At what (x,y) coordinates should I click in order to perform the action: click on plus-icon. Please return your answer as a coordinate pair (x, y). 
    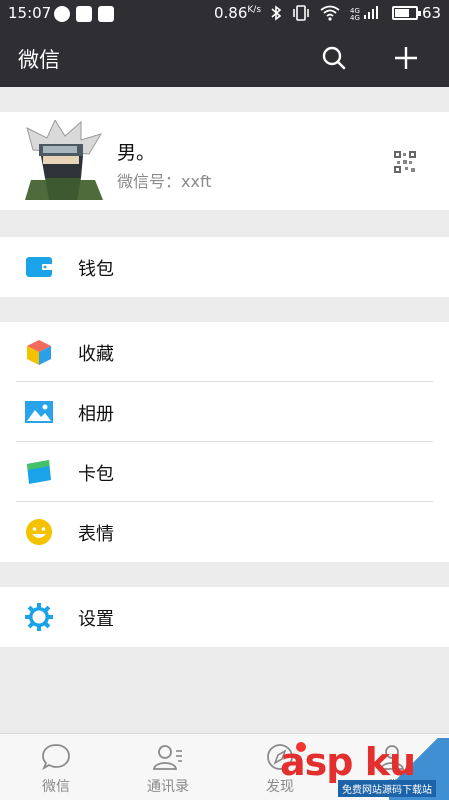
    Looking at the image, I should click on (406, 58).